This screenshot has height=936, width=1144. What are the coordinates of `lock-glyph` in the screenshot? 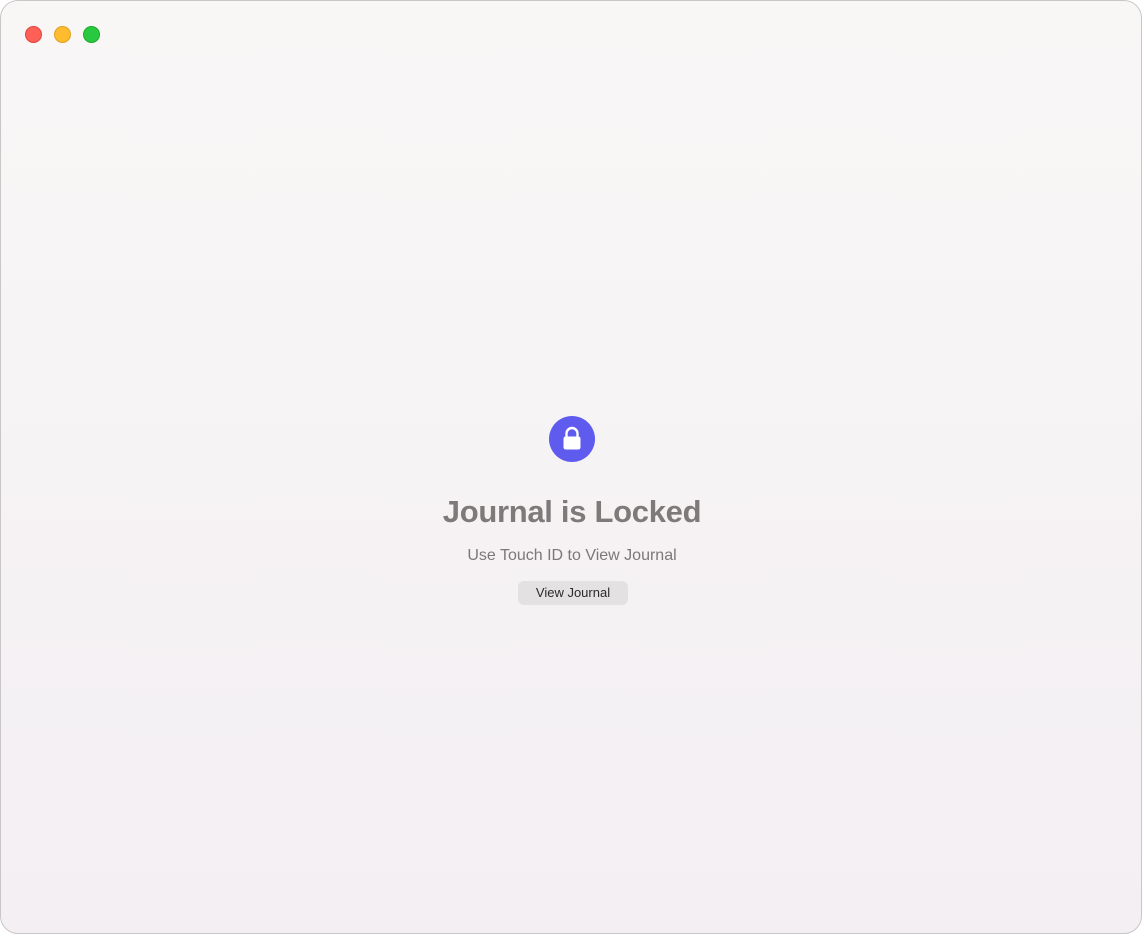 It's located at (572, 438).